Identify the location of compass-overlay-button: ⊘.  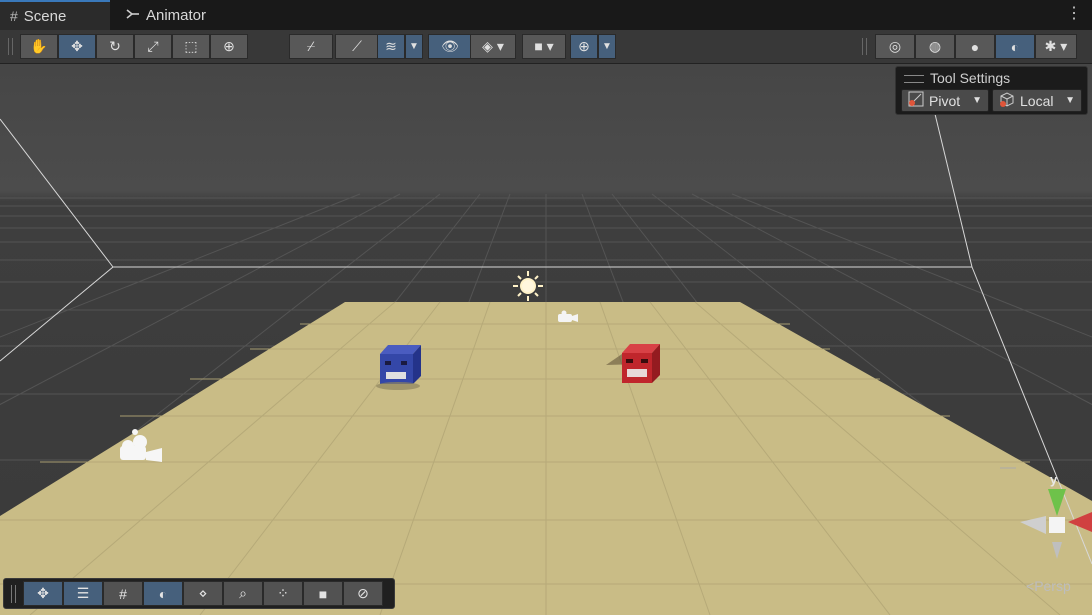
(363, 593).